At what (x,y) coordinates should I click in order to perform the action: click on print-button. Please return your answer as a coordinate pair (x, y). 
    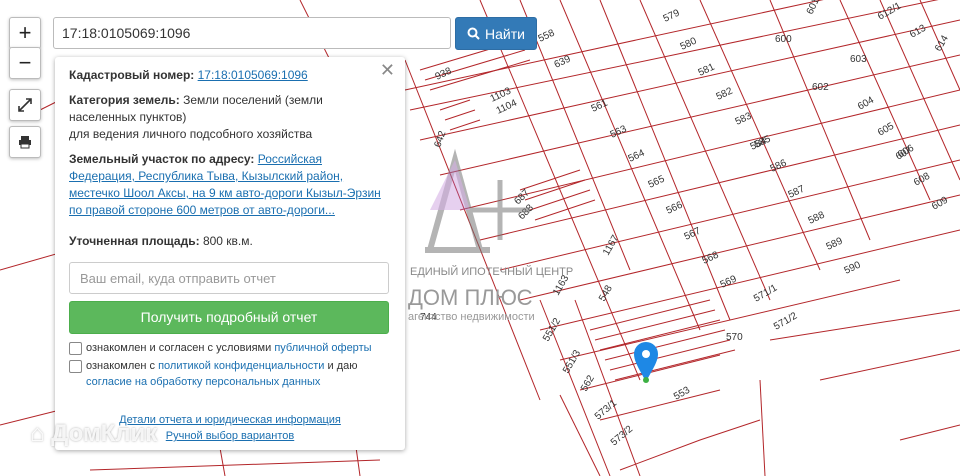
    Looking at the image, I should click on (25, 142).